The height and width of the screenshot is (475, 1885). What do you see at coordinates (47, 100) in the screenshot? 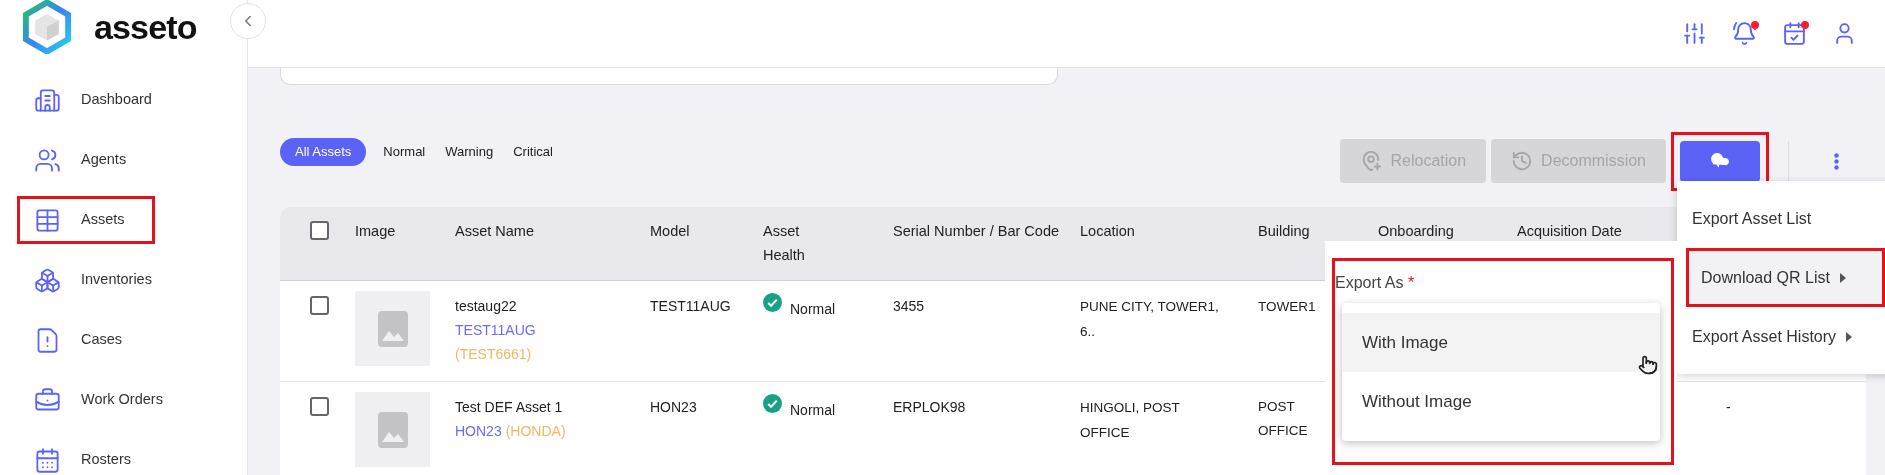
I see `building-icon` at bounding box center [47, 100].